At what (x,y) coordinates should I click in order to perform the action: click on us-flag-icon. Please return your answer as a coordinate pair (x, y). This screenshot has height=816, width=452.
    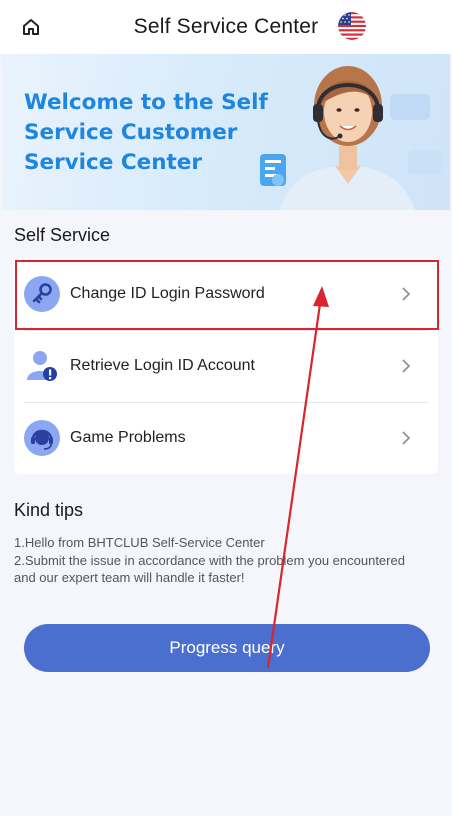
    Looking at the image, I should click on (352, 26).